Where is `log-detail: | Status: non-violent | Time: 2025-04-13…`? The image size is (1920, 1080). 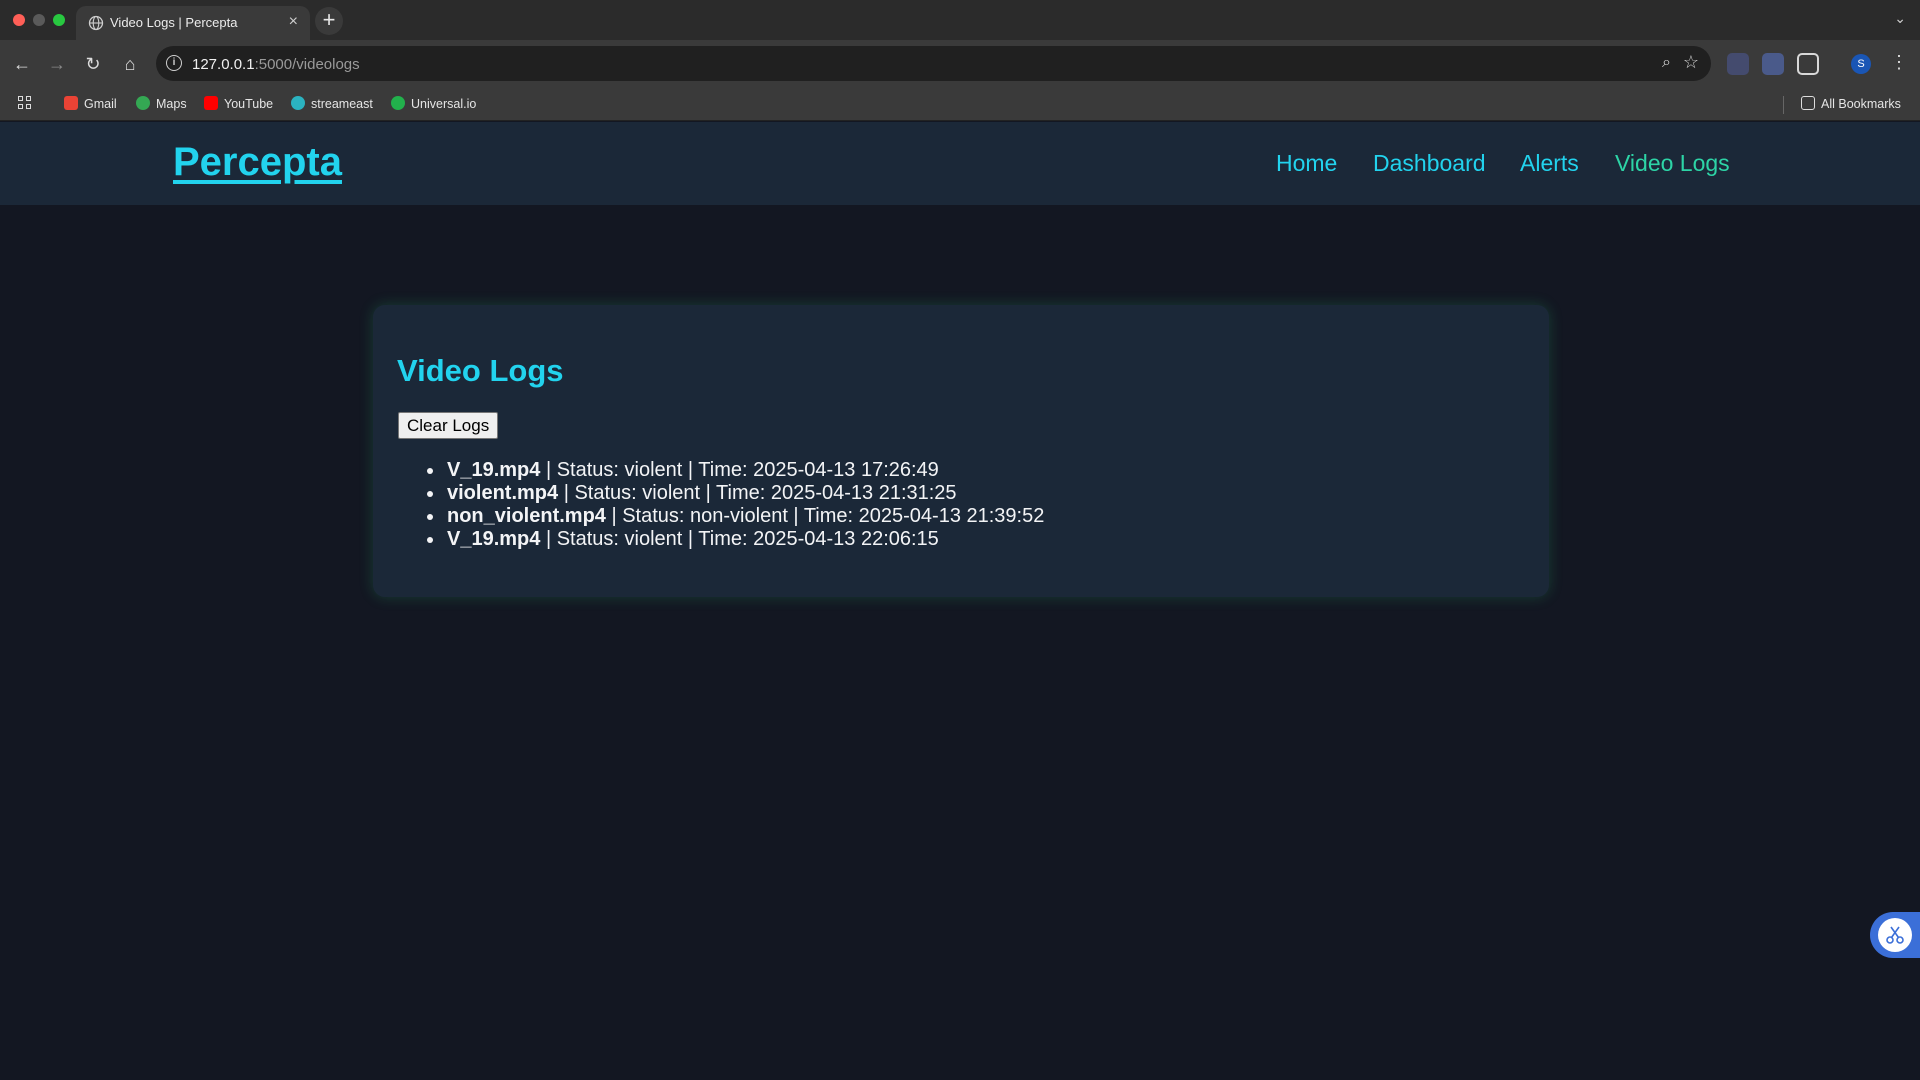 log-detail: | Status: non-violent | Time: 2025-04-13… is located at coordinates (825, 516).